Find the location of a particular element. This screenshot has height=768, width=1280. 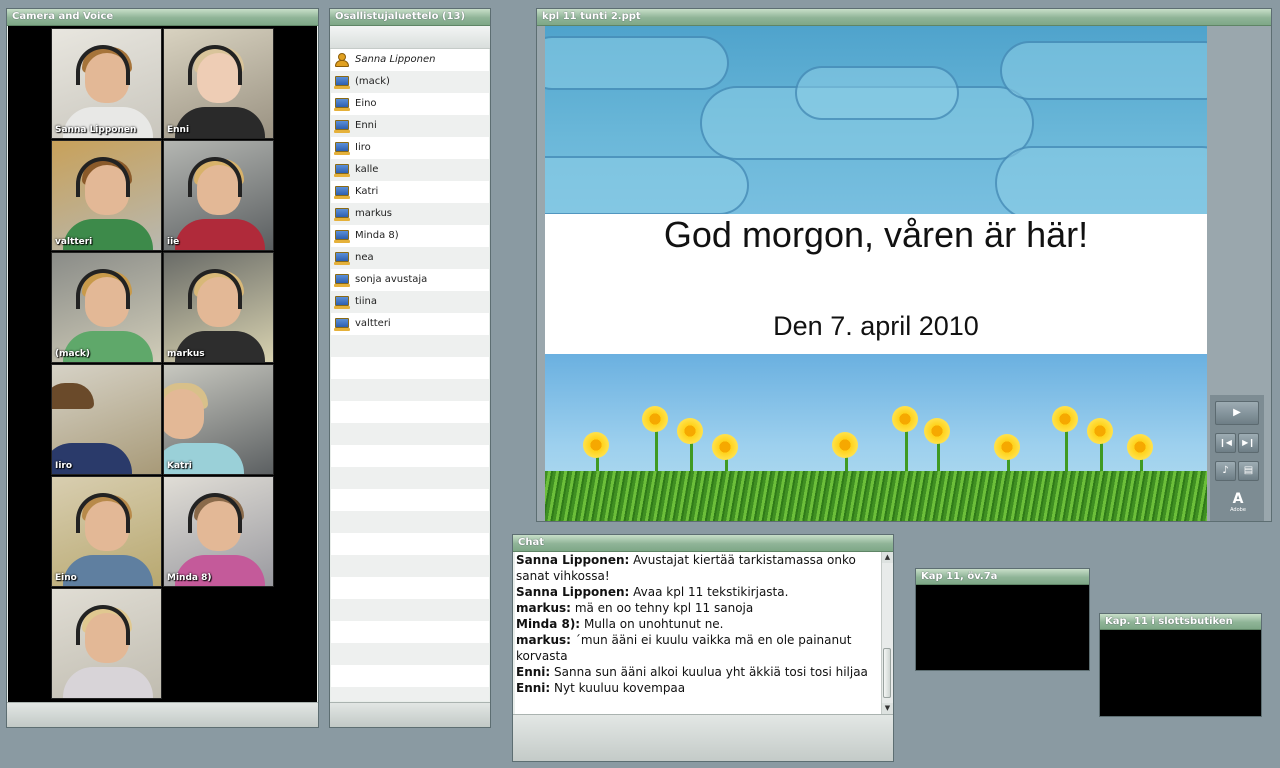

chat-text: Mulla on unohtunut ne. is located at coordinates (653, 624).